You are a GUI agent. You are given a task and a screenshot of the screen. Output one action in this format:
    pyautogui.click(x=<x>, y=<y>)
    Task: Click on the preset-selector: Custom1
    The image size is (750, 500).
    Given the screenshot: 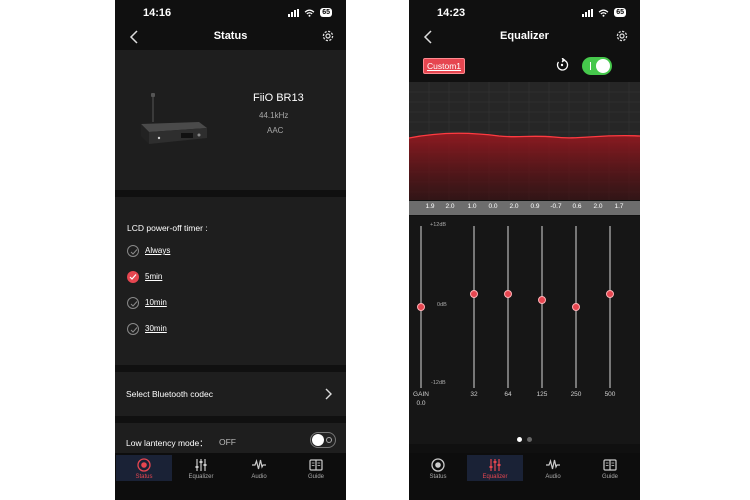 What is the action you would take?
    pyautogui.click(x=444, y=66)
    